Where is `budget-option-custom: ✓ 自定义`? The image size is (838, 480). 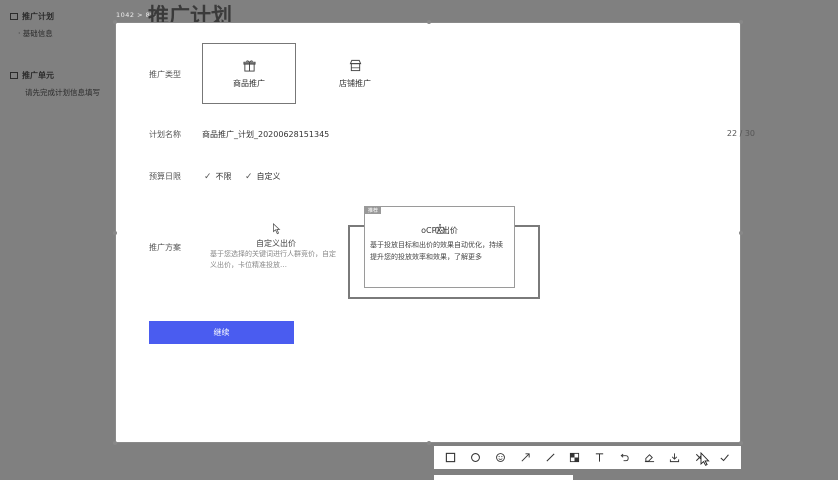 budget-option-custom: ✓ 自定义 is located at coordinates (263, 176).